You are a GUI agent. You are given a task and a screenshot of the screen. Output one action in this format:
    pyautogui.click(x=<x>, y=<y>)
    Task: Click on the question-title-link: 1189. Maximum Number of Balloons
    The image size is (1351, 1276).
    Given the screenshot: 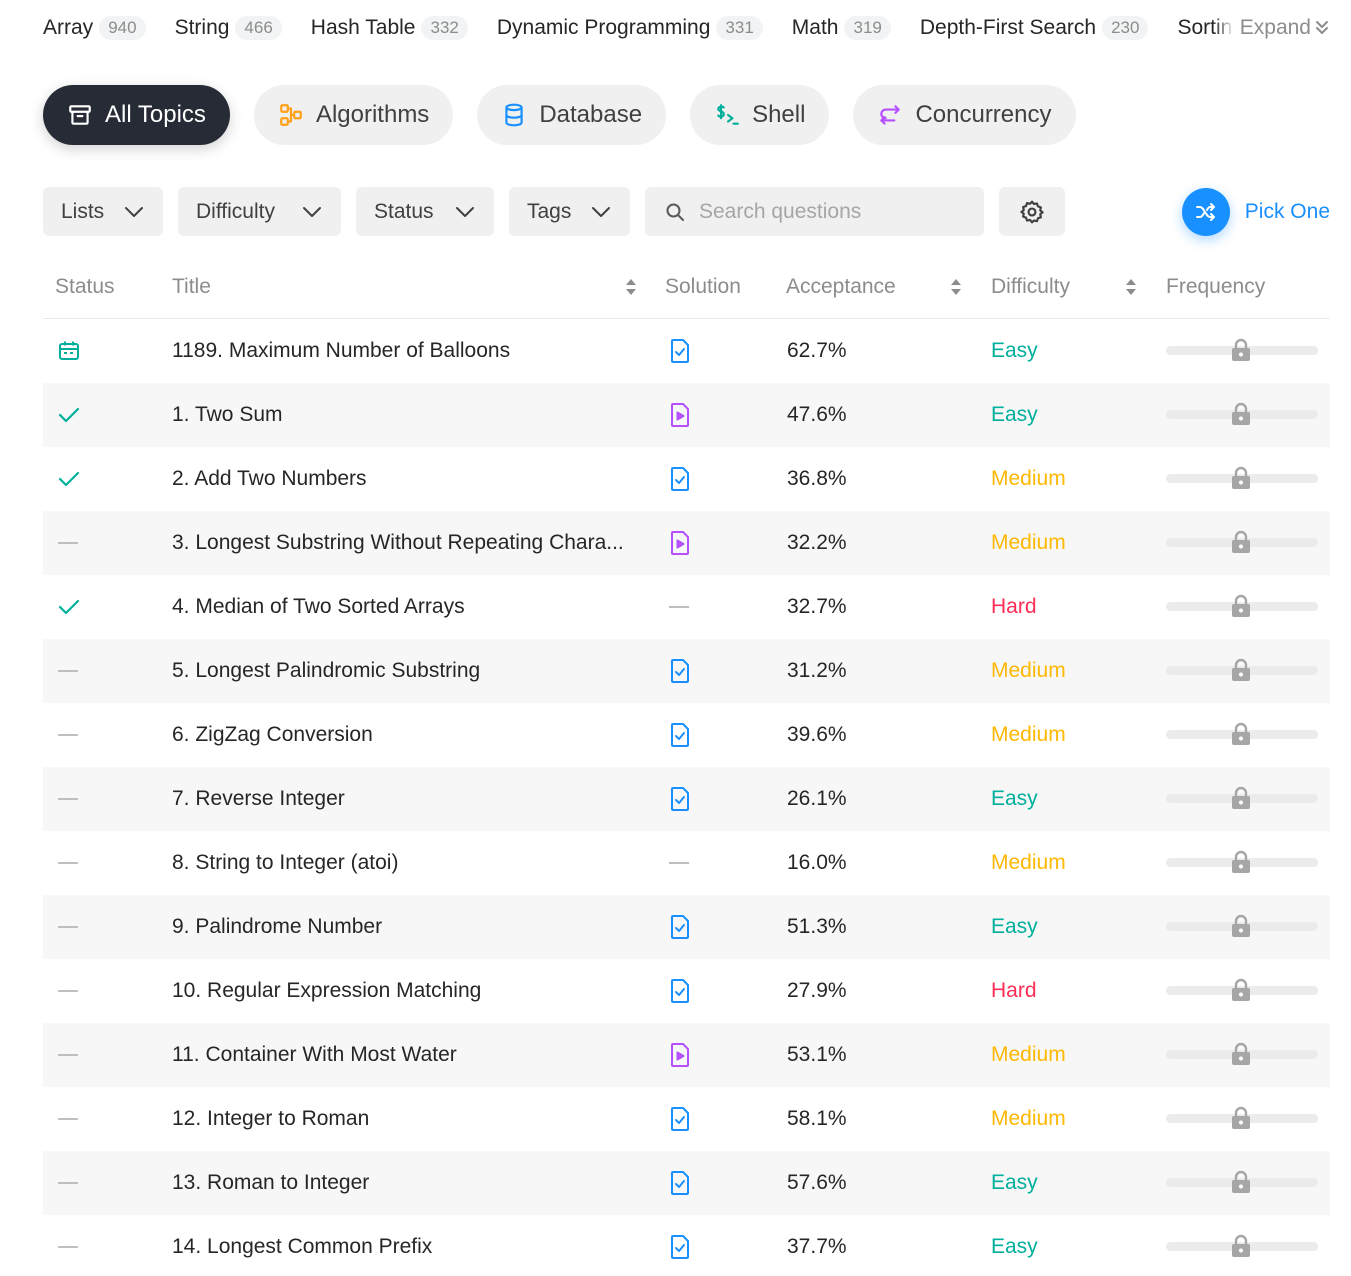 What is the action you would take?
    pyautogui.click(x=341, y=351)
    